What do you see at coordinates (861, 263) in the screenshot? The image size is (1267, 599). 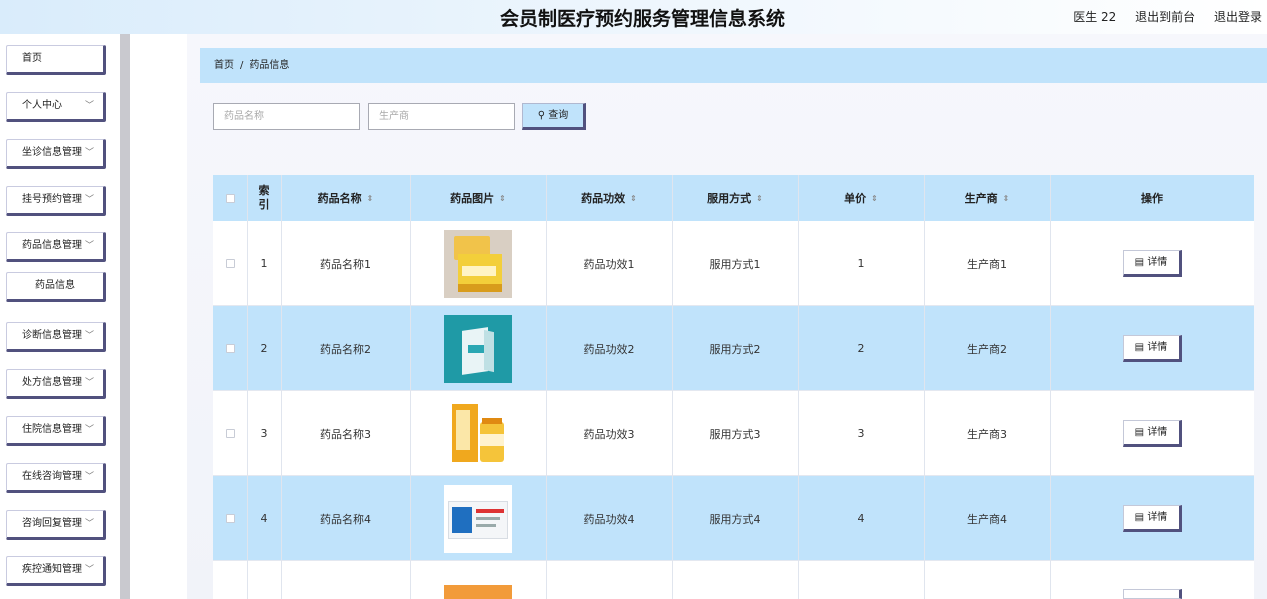 I see `row-price: 1` at bounding box center [861, 263].